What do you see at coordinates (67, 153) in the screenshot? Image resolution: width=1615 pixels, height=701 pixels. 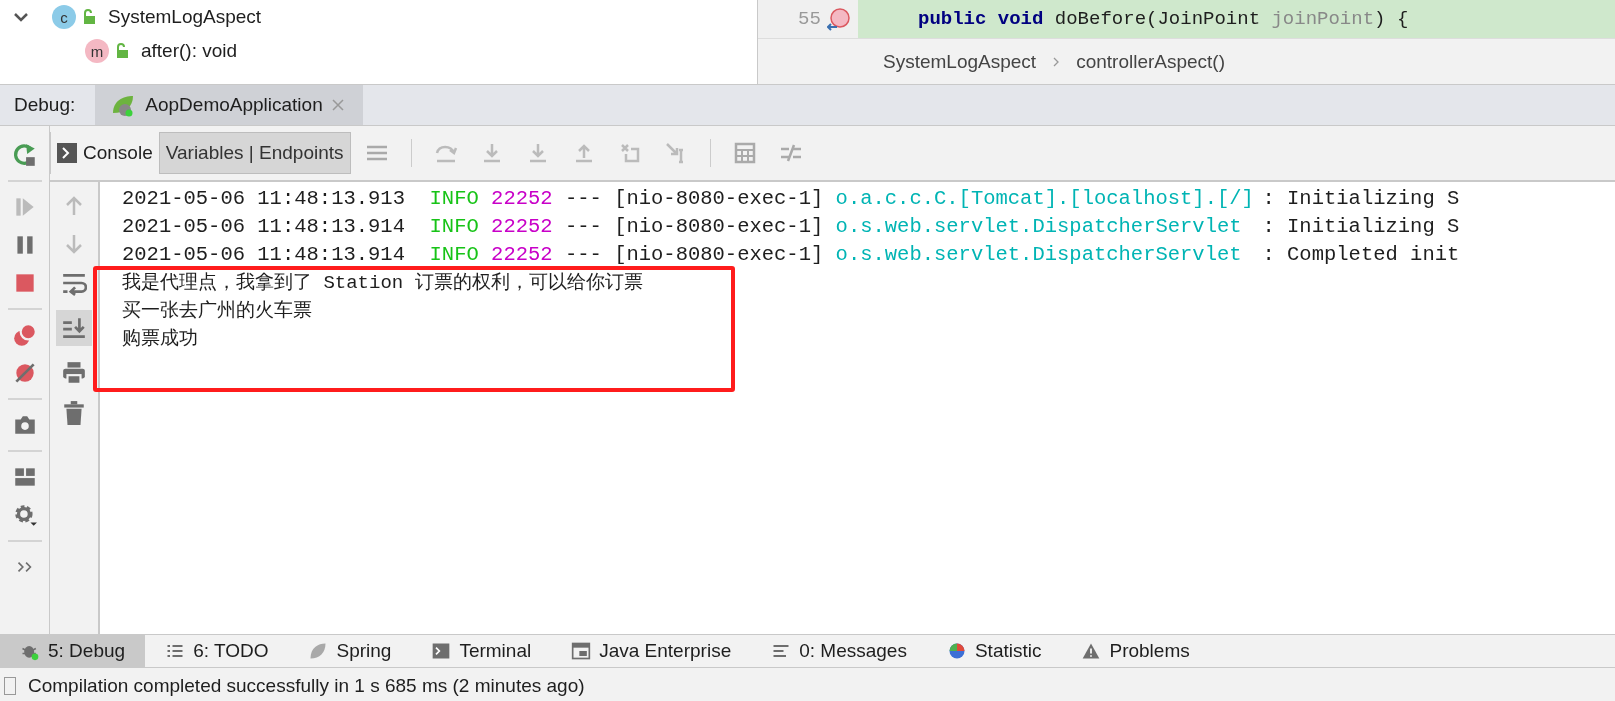 I see `console-icon` at bounding box center [67, 153].